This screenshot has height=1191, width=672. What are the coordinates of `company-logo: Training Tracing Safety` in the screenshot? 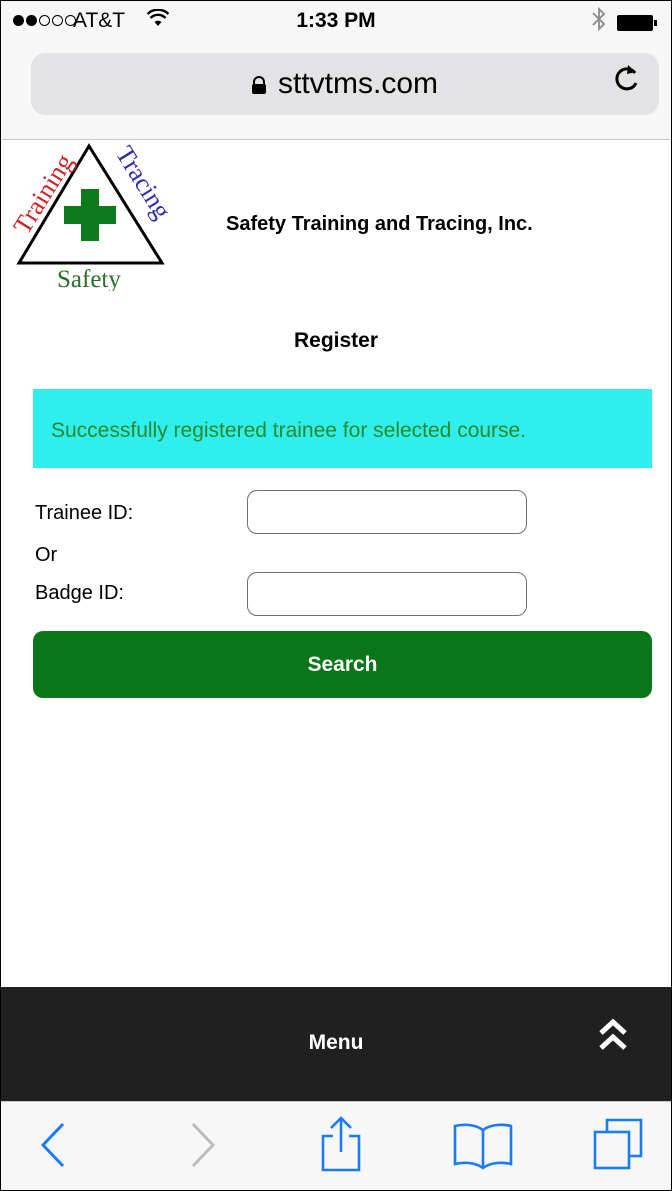 It's located at (92, 217).